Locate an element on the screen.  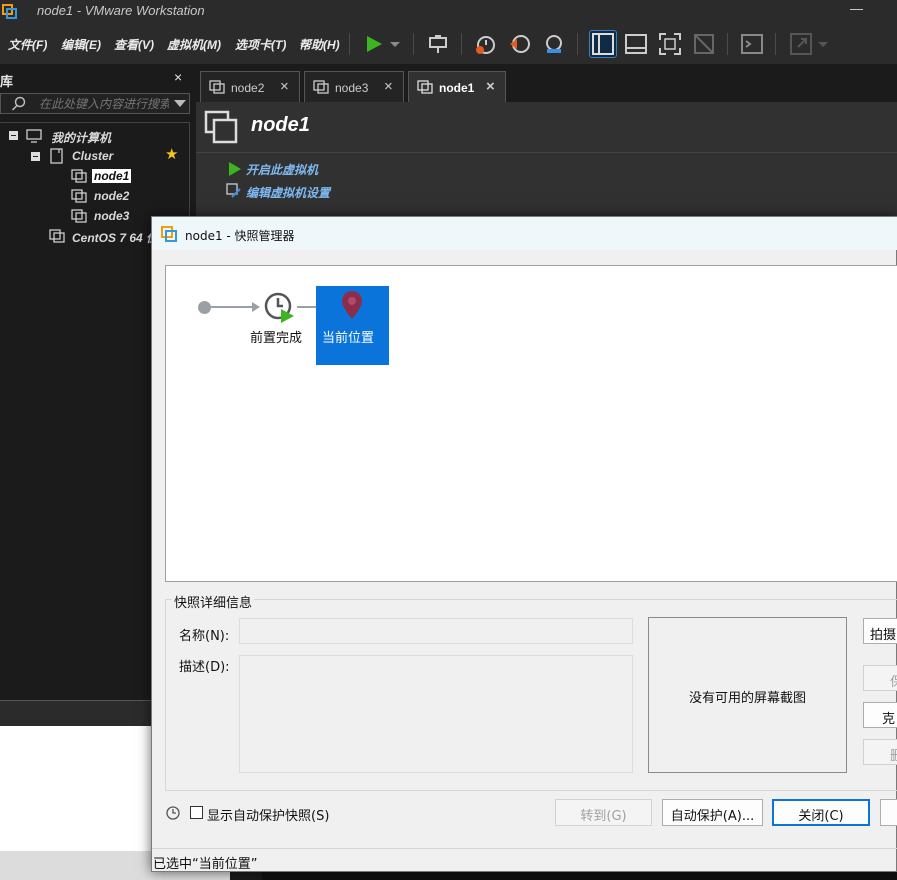
save-button: 保 is located at coordinates (880, 678).